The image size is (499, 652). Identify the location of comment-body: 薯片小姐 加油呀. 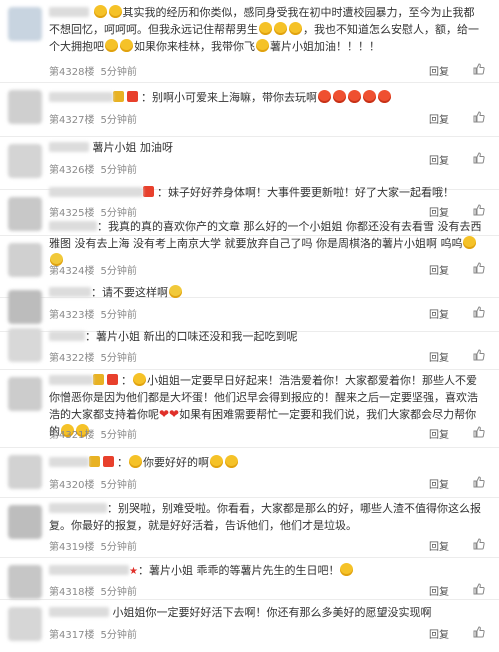
(267, 147).